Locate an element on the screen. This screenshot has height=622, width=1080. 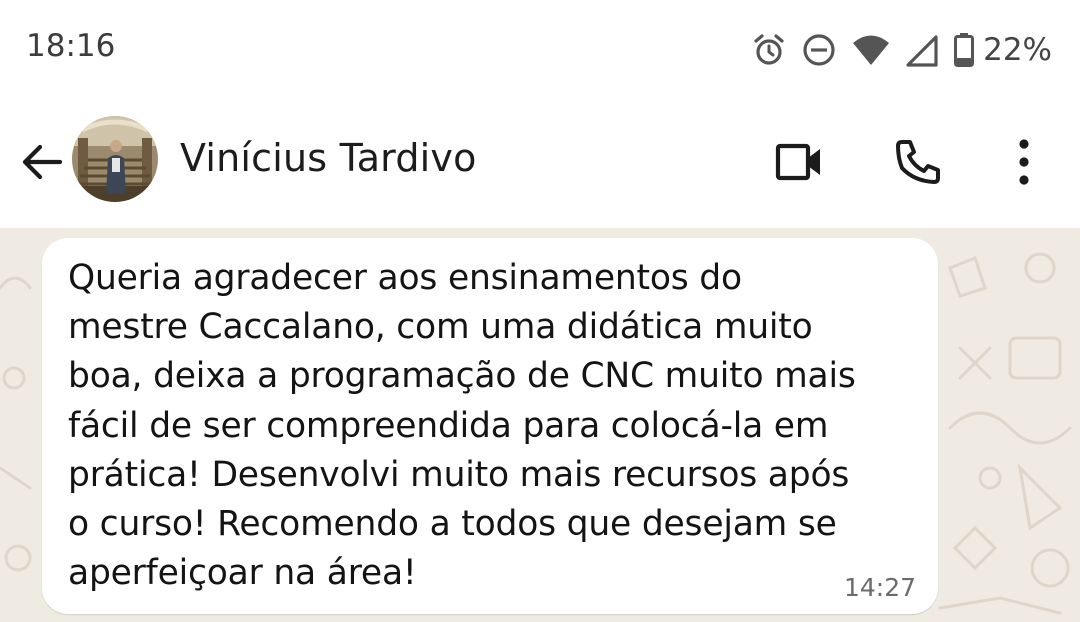
back-arrow-icon is located at coordinates (42, 162).